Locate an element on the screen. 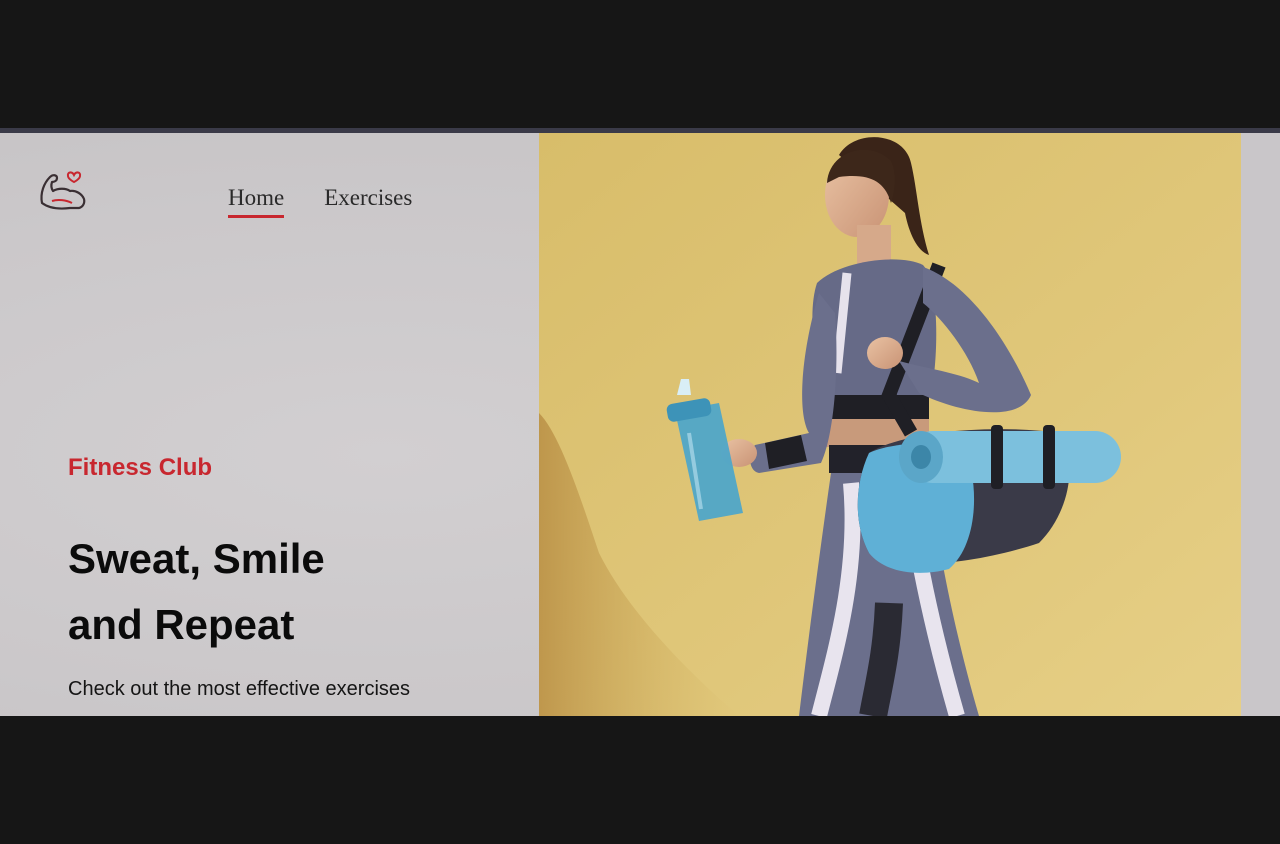 The image size is (1280, 844). flexed-arm-heart-icon is located at coordinates (63, 190).